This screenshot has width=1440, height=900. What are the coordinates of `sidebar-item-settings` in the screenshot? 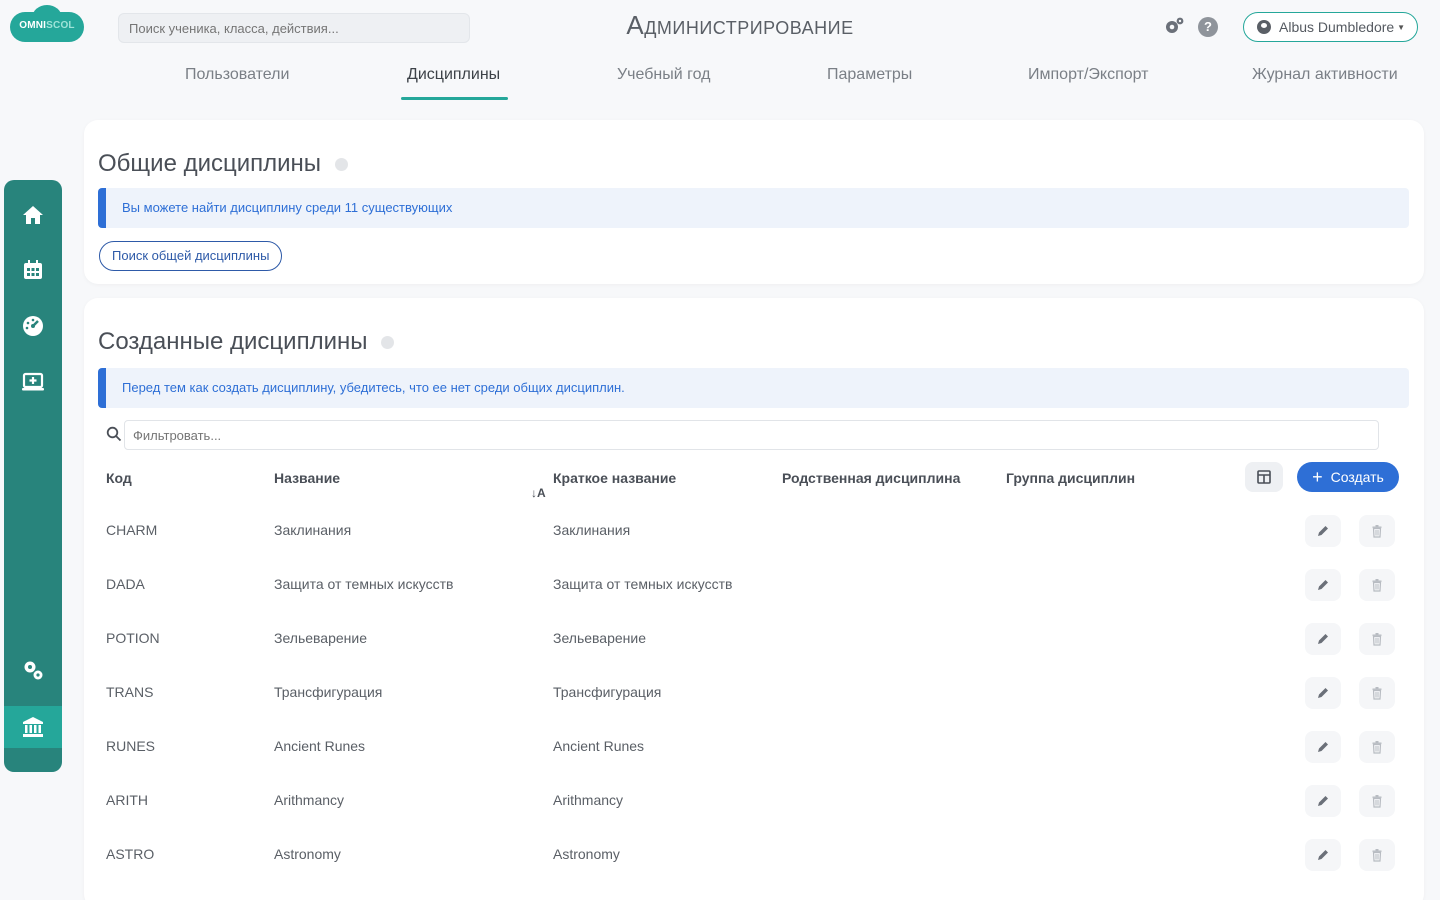 It's located at (33, 670).